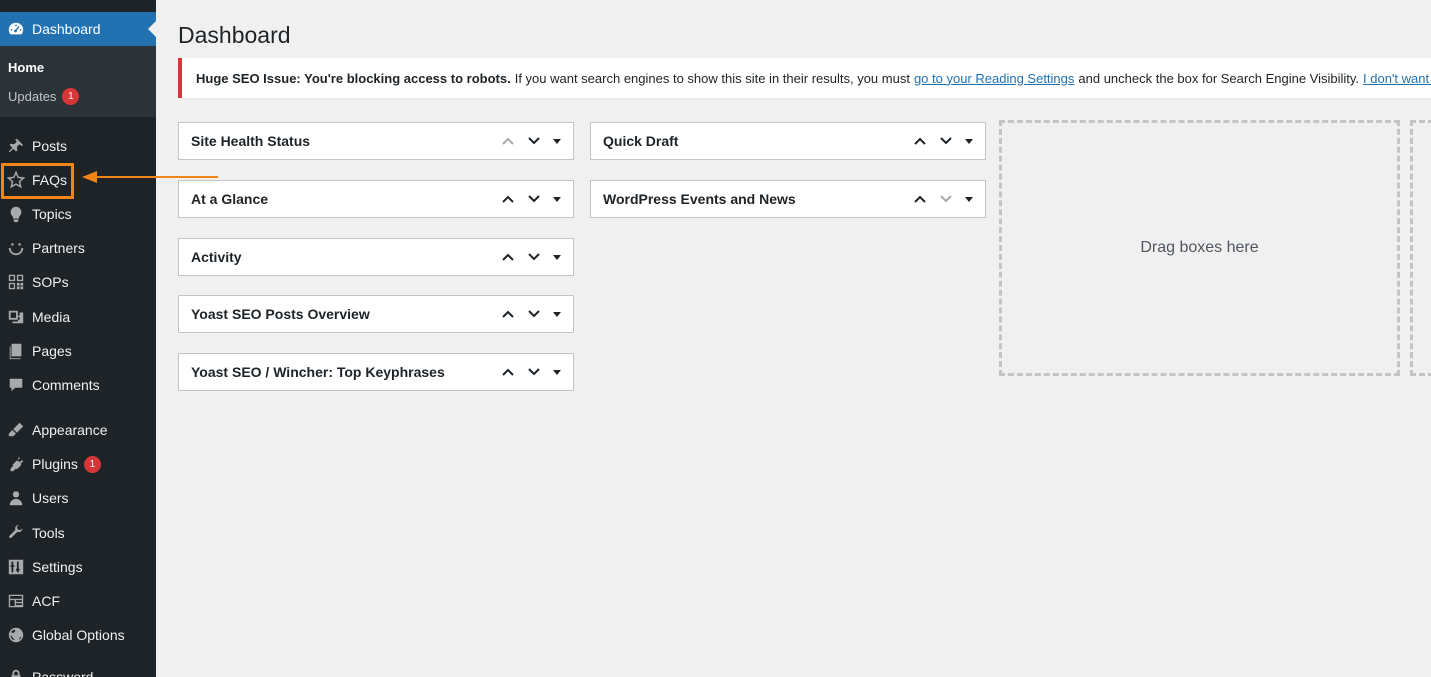  What do you see at coordinates (788, 141) in the screenshot?
I see `widget-quick-draft: Quick Draft` at bounding box center [788, 141].